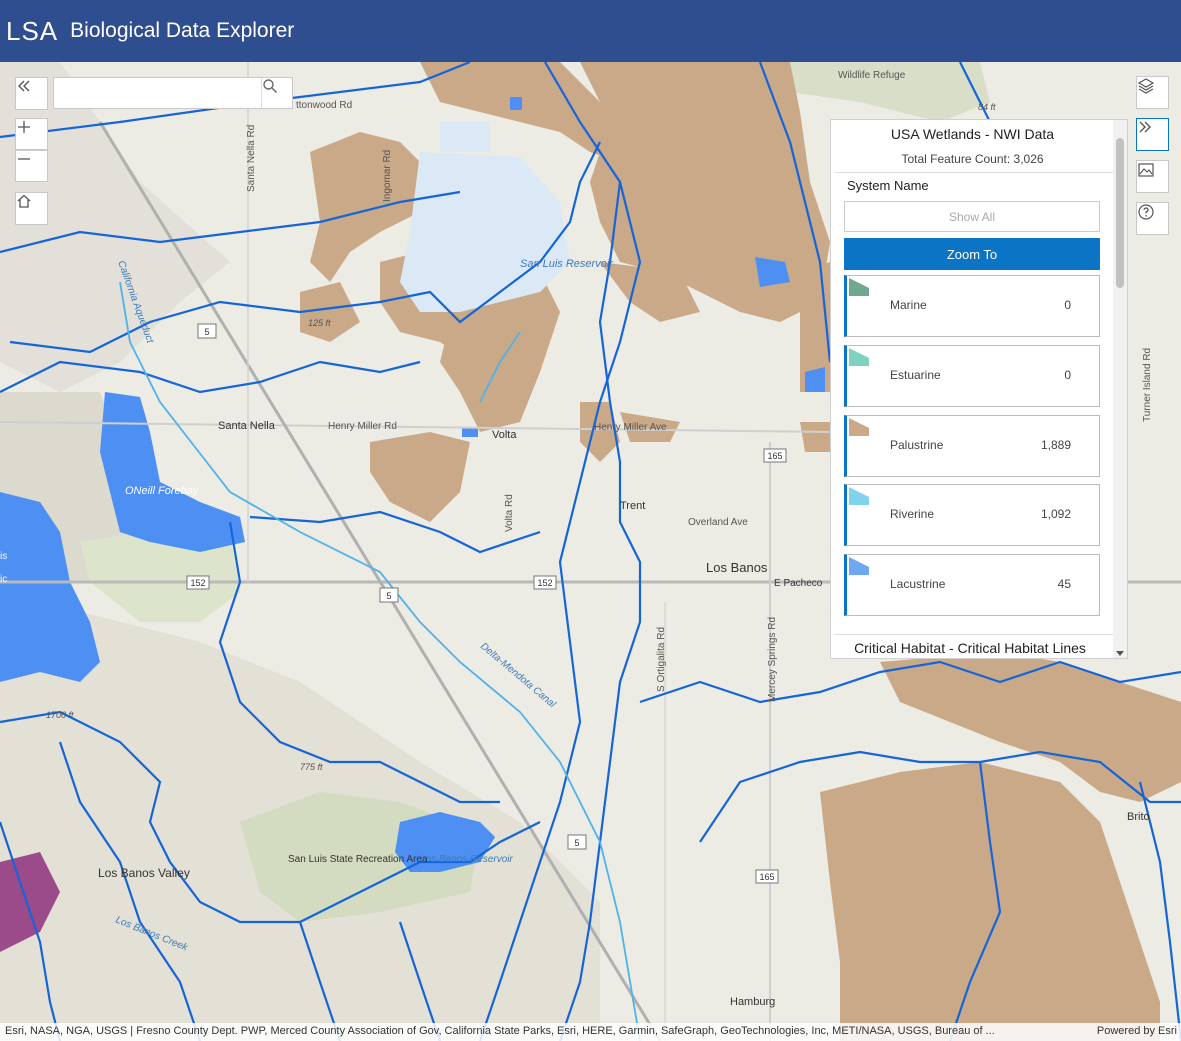  What do you see at coordinates (251, 158) in the screenshot?
I see `road-label: Santa Nella Rd` at bounding box center [251, 158].